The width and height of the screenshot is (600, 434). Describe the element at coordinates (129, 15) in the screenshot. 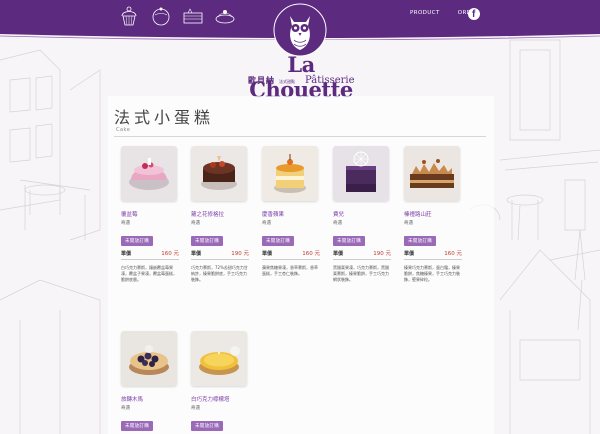

I see `cupcake-icon` at that location.